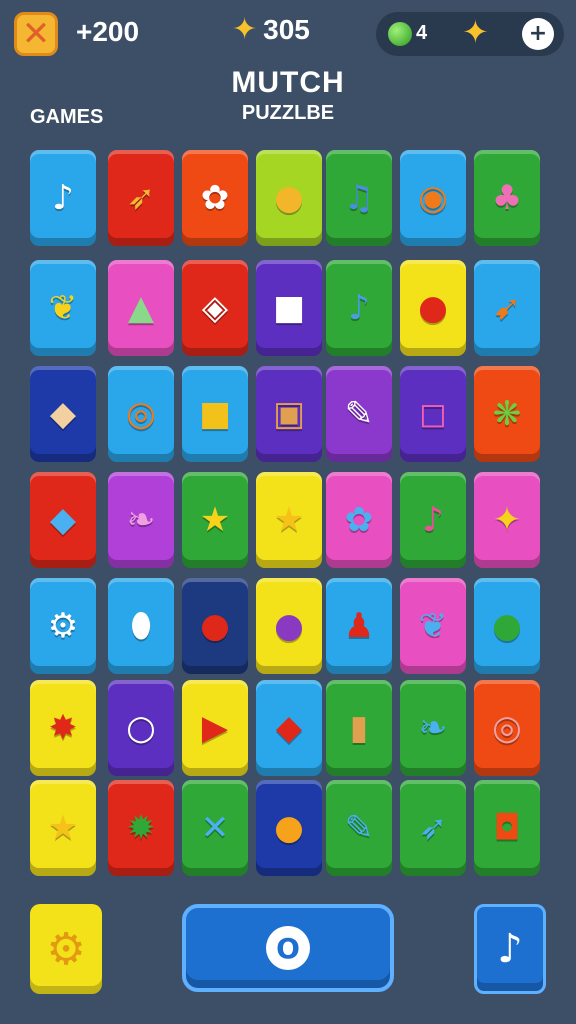 The width and height of the screenshot is (576, 1024). I want to click on tree-icon: ♣, so click(507, 198).